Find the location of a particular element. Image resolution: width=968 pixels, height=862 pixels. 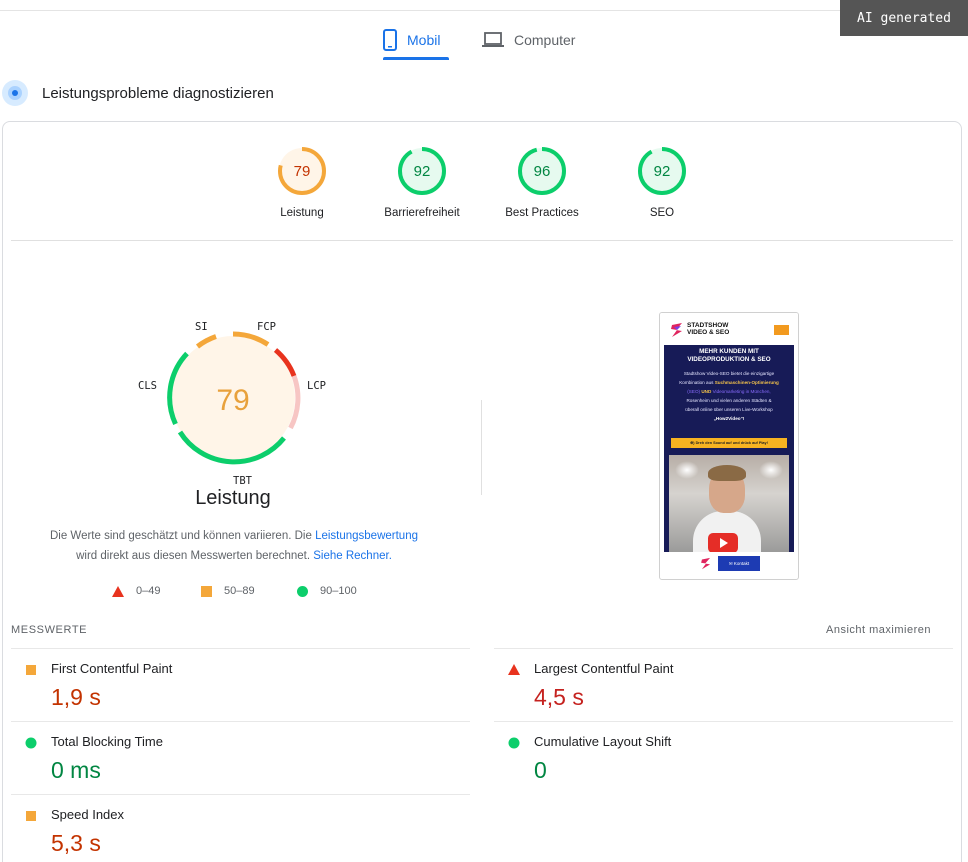

metric-tag-cls: CLS is located at coordinates (147, 386).